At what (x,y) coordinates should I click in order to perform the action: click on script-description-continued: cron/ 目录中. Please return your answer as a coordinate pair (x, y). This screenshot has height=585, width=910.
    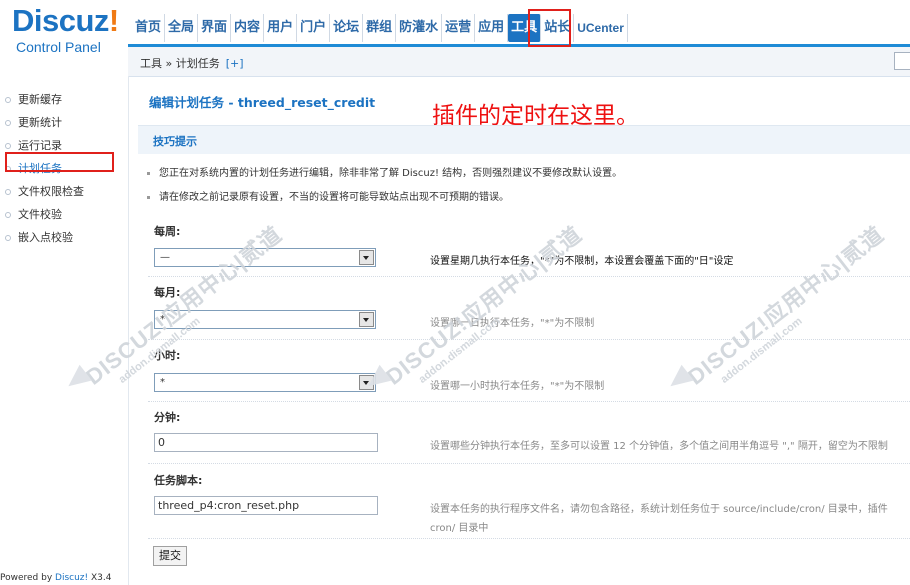
    Looking at the image, I should click on (459, 528).